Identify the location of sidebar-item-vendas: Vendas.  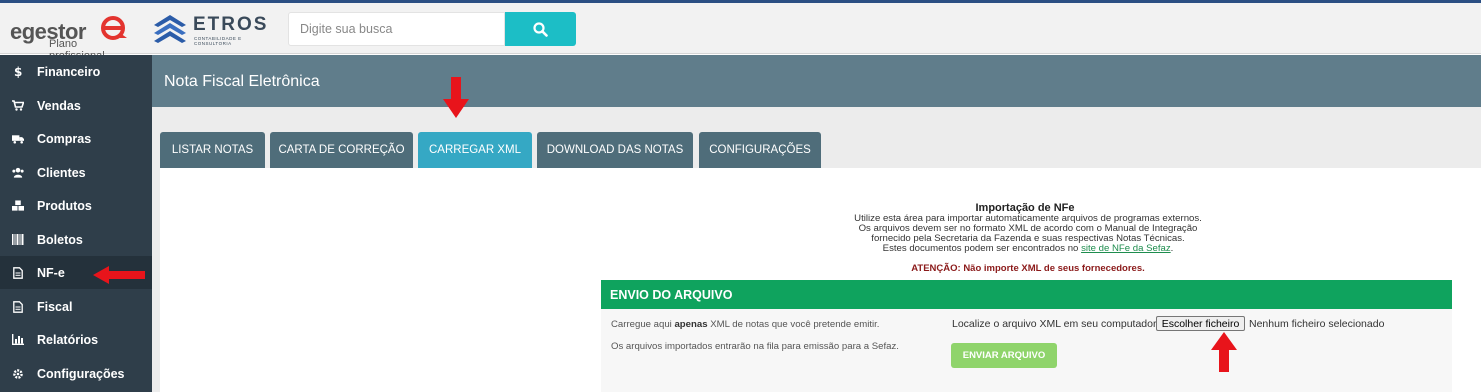
(76, 105).